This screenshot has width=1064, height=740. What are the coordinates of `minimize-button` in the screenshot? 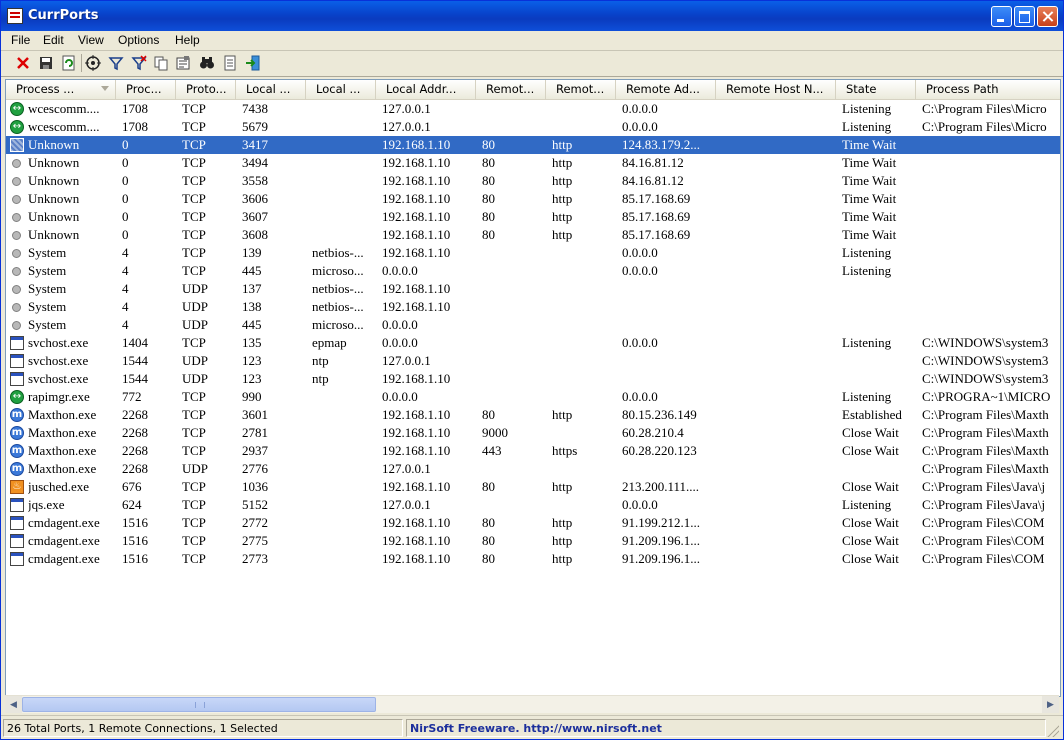 It's located at (1001, 16).